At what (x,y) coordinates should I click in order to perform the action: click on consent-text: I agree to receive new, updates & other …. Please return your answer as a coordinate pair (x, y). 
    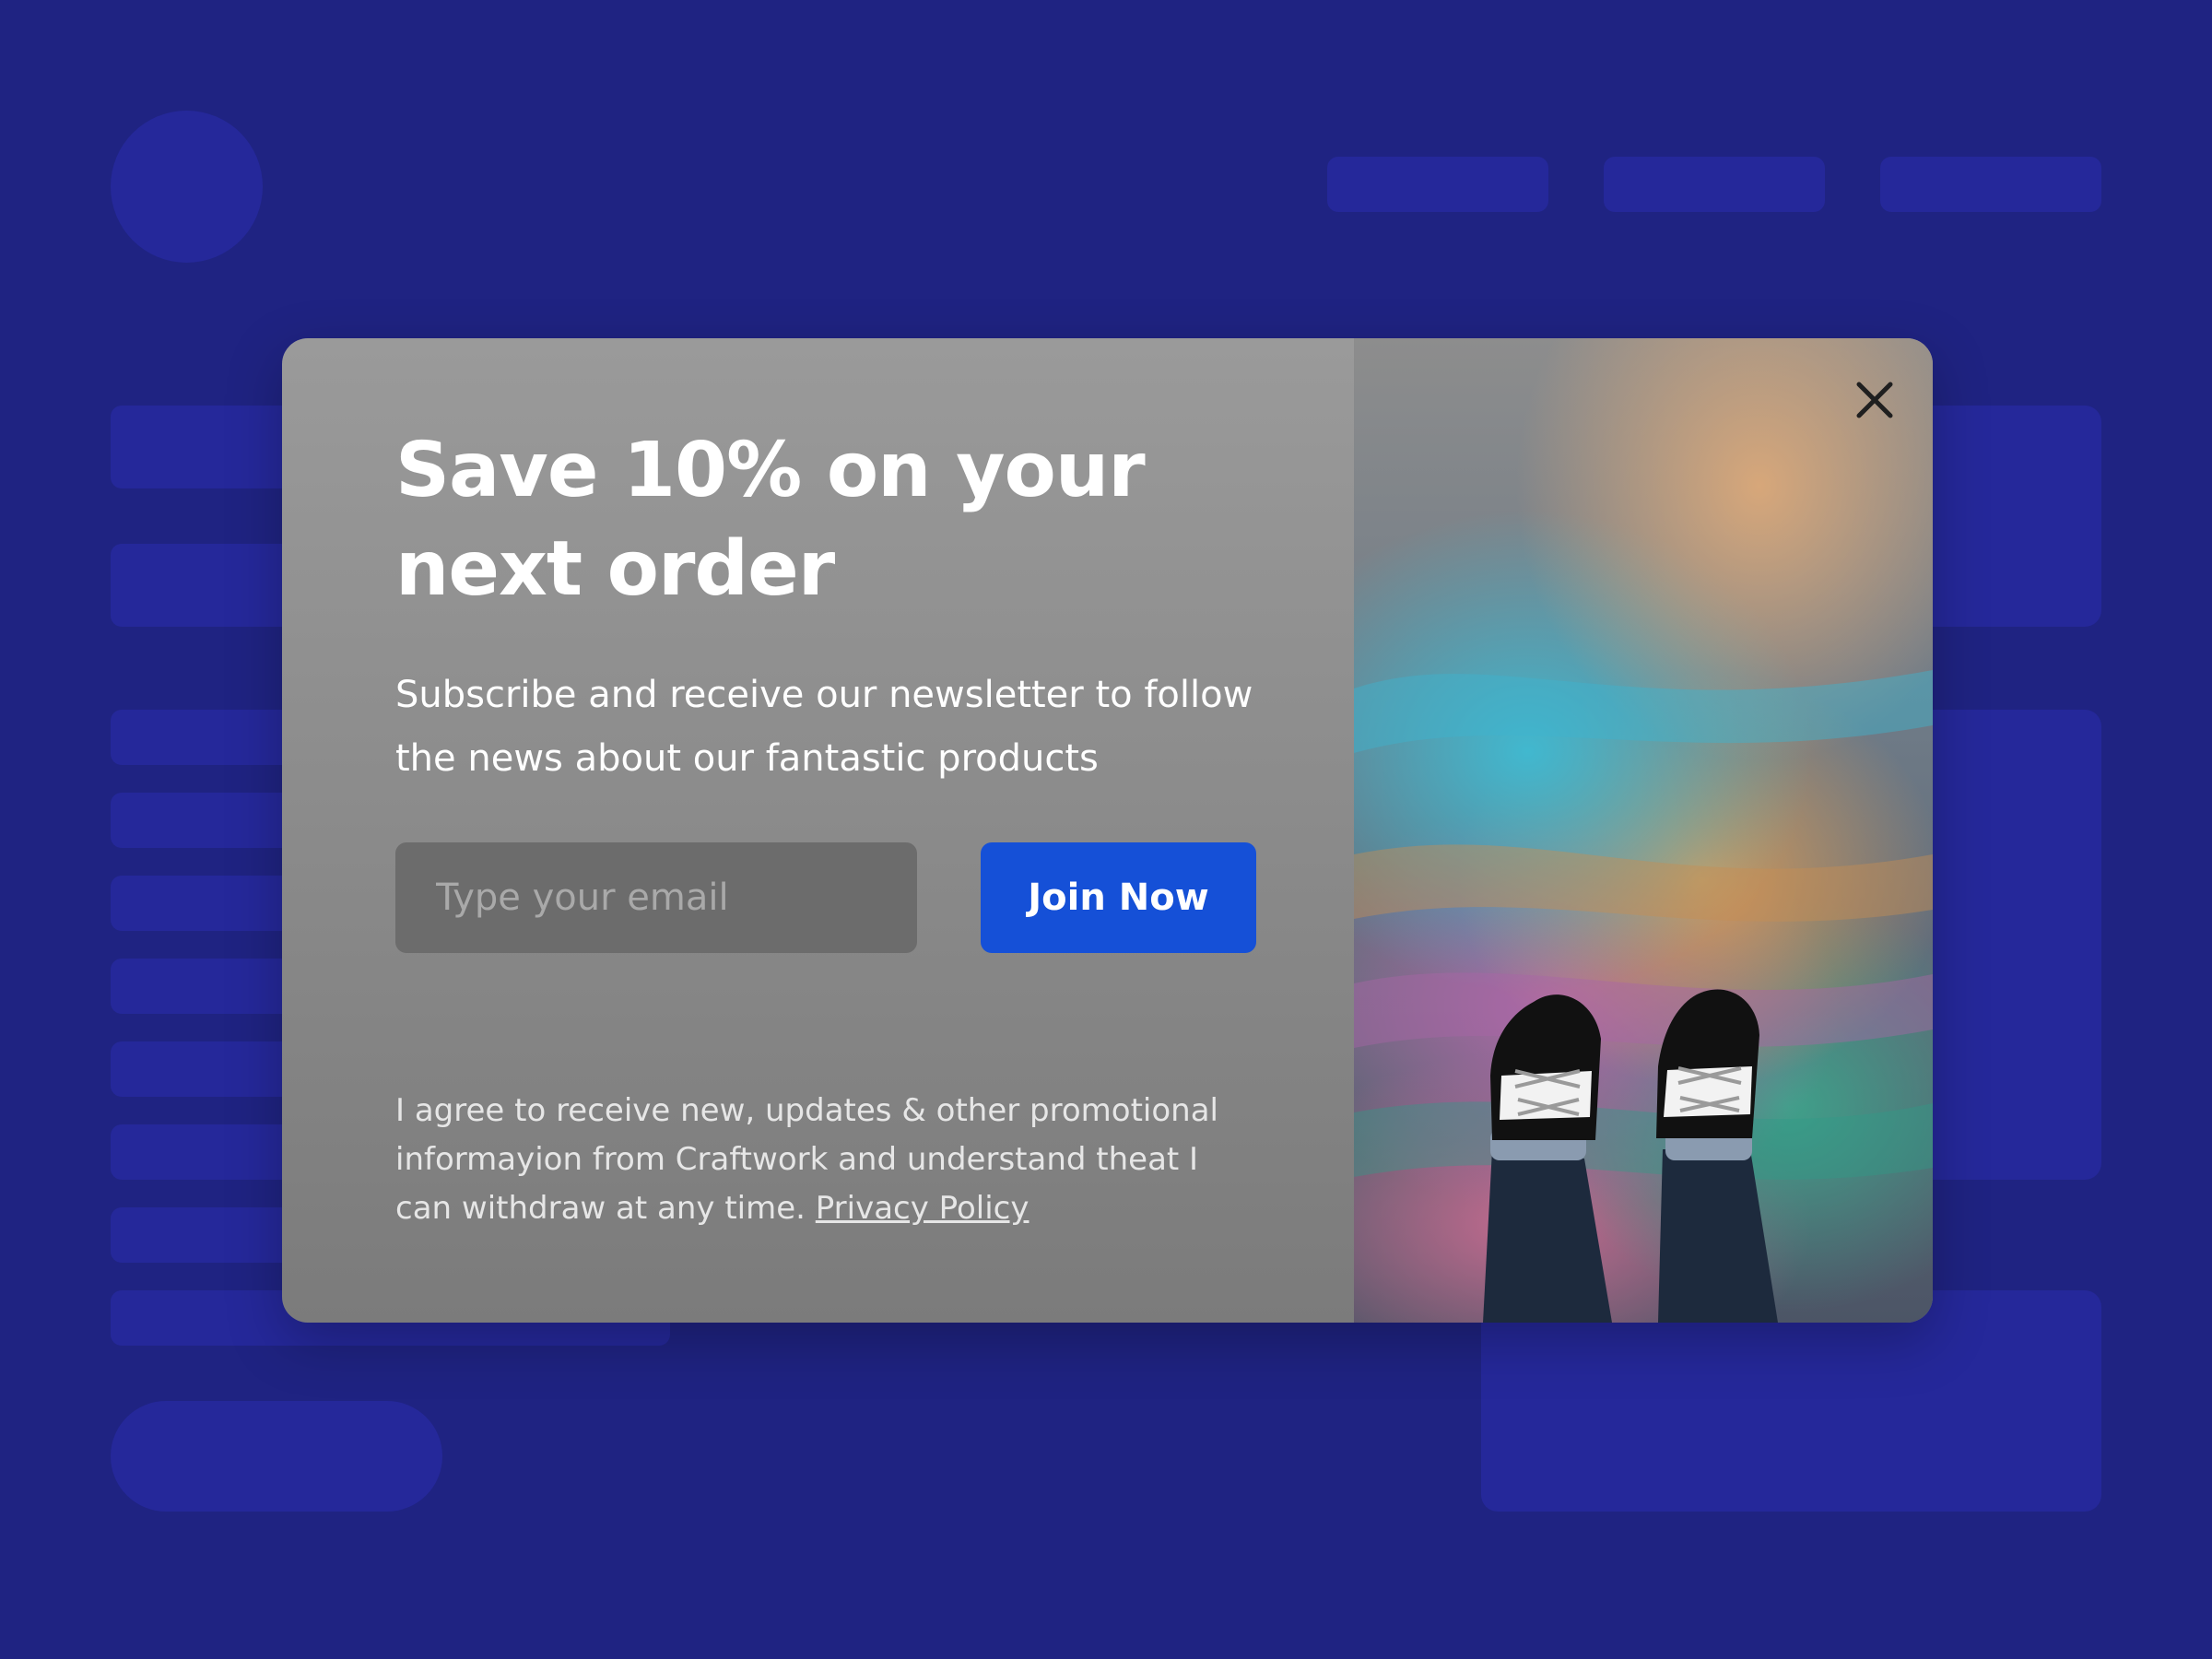
    Looking at the image, I should click on (810, 1160).